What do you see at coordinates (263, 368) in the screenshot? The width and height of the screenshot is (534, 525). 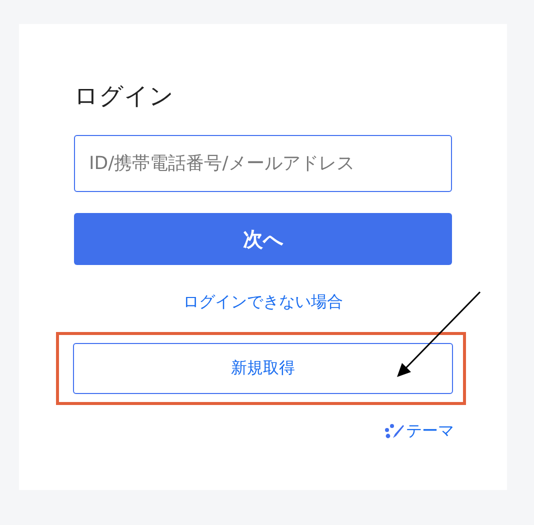 I see `register-button: 新規取得` at bounding box center [263, 368].